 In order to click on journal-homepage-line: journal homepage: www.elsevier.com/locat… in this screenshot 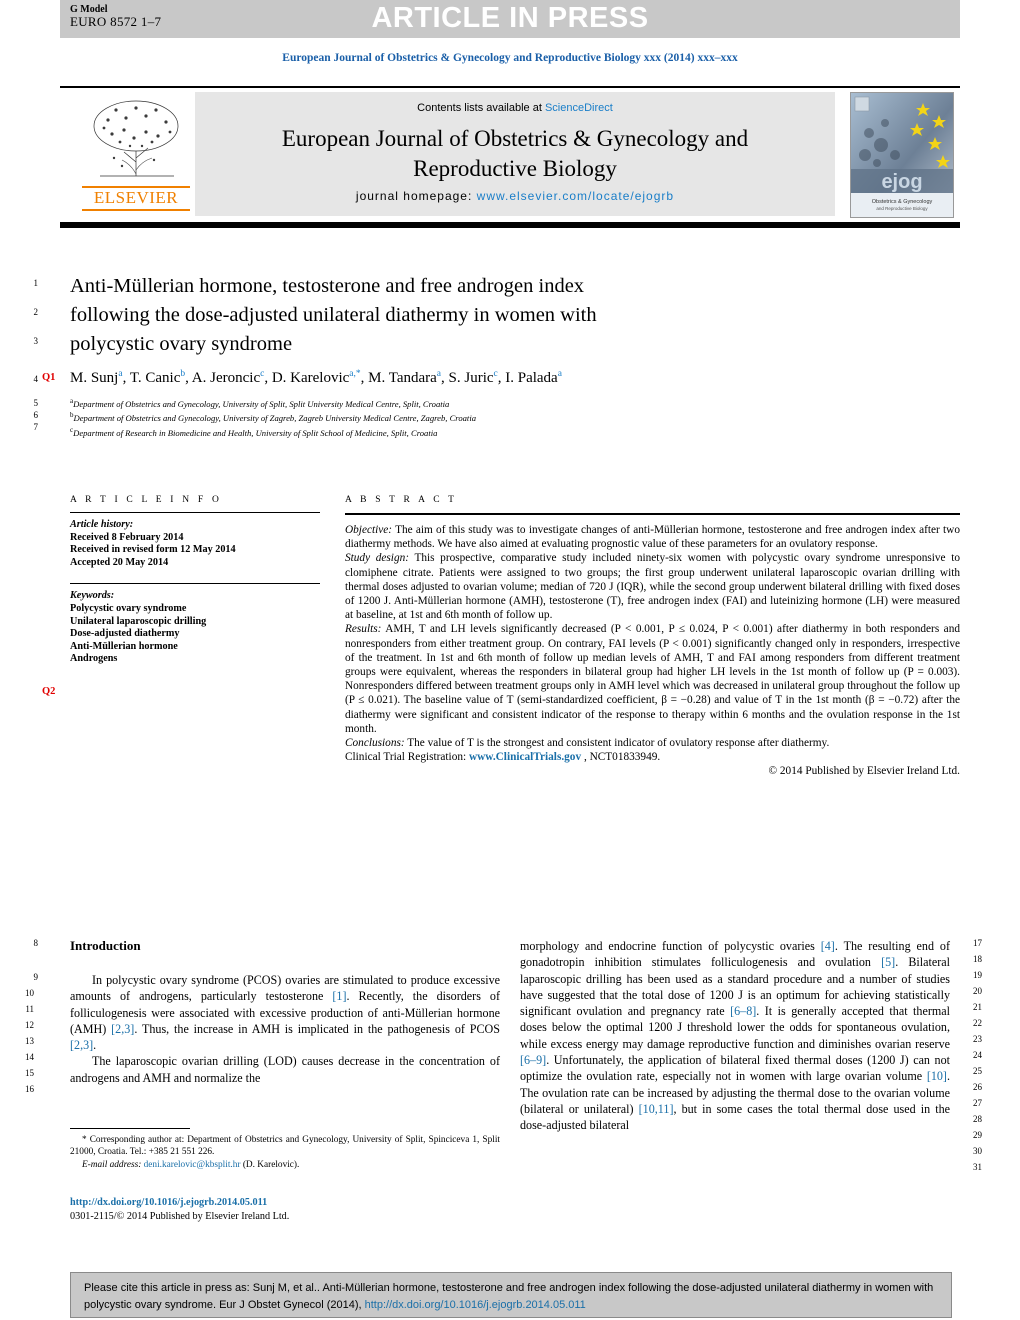, I will do `click(515, 196)`.